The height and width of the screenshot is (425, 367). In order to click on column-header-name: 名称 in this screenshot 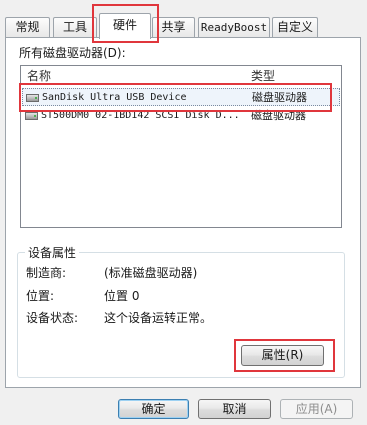, I will do `click(39, 75)`.